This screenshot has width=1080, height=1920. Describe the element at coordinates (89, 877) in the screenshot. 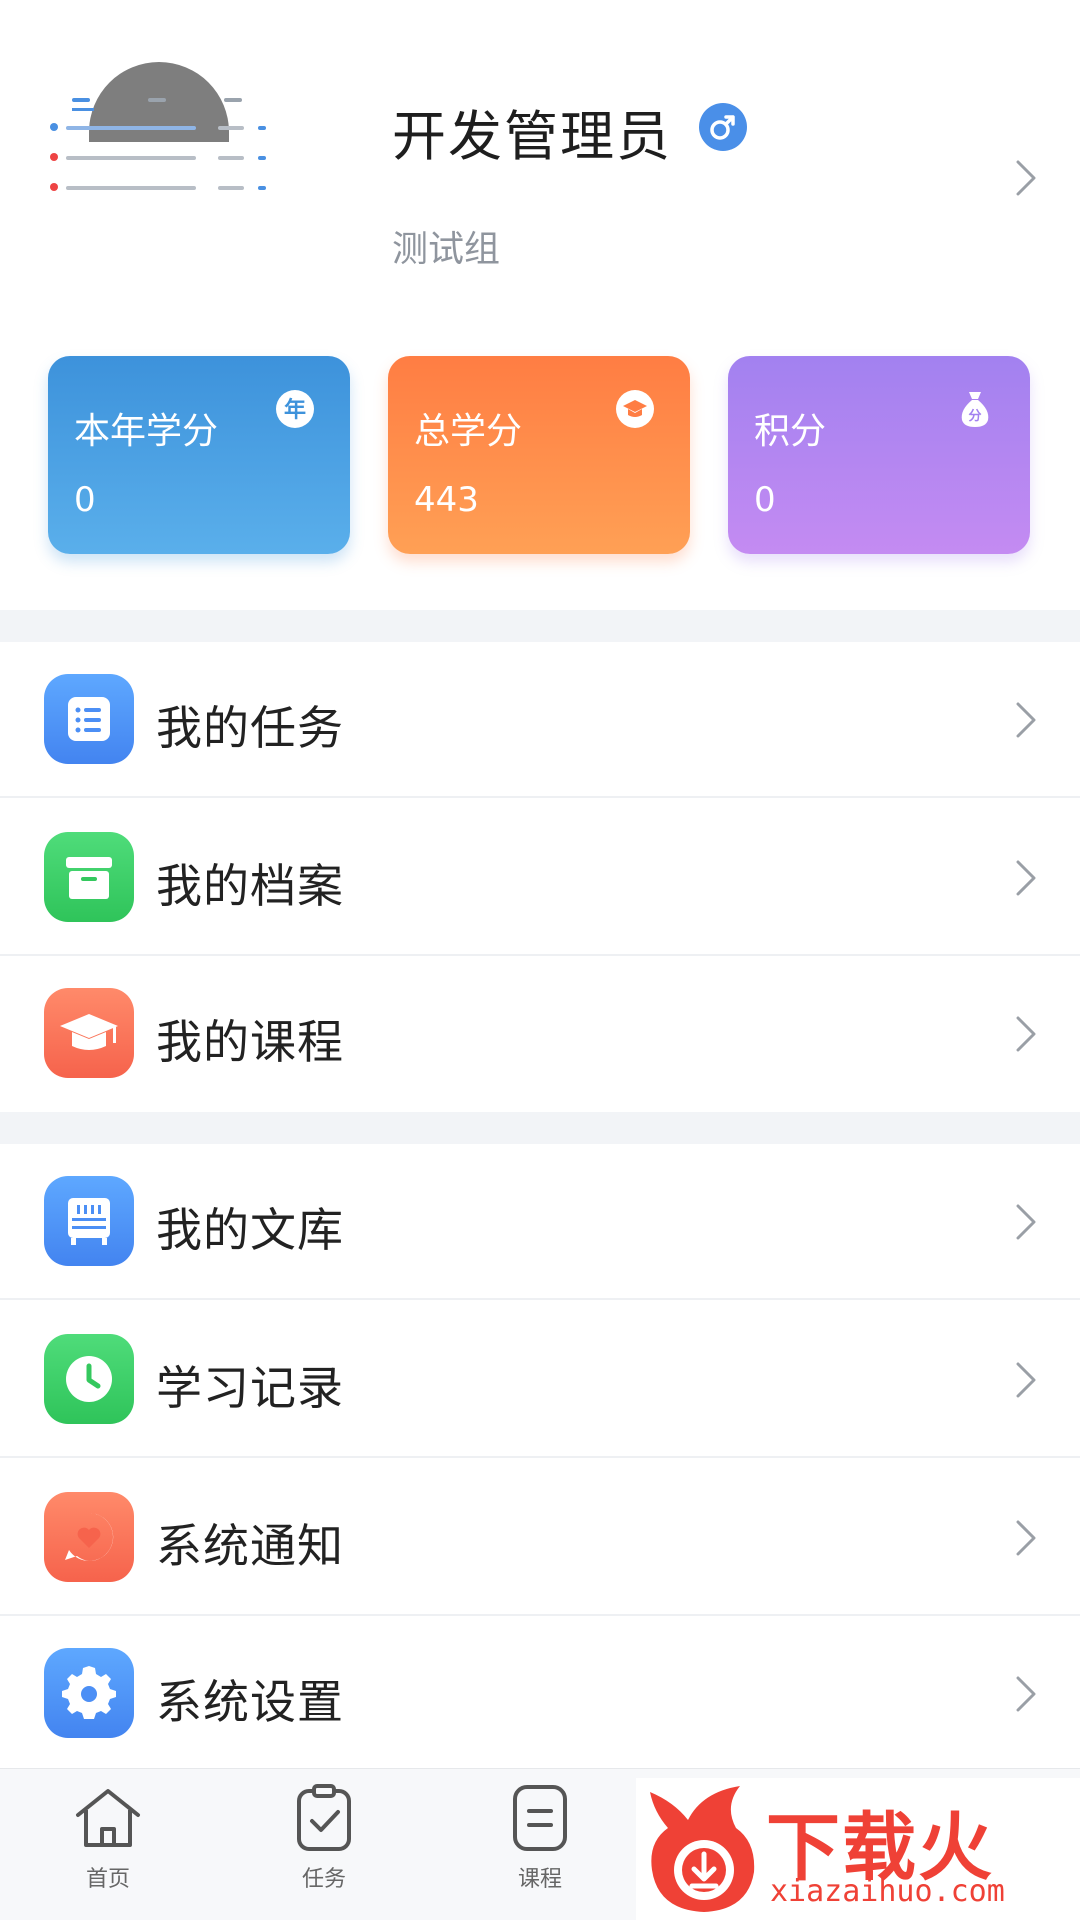

I see `archive-box-icon` at that location.